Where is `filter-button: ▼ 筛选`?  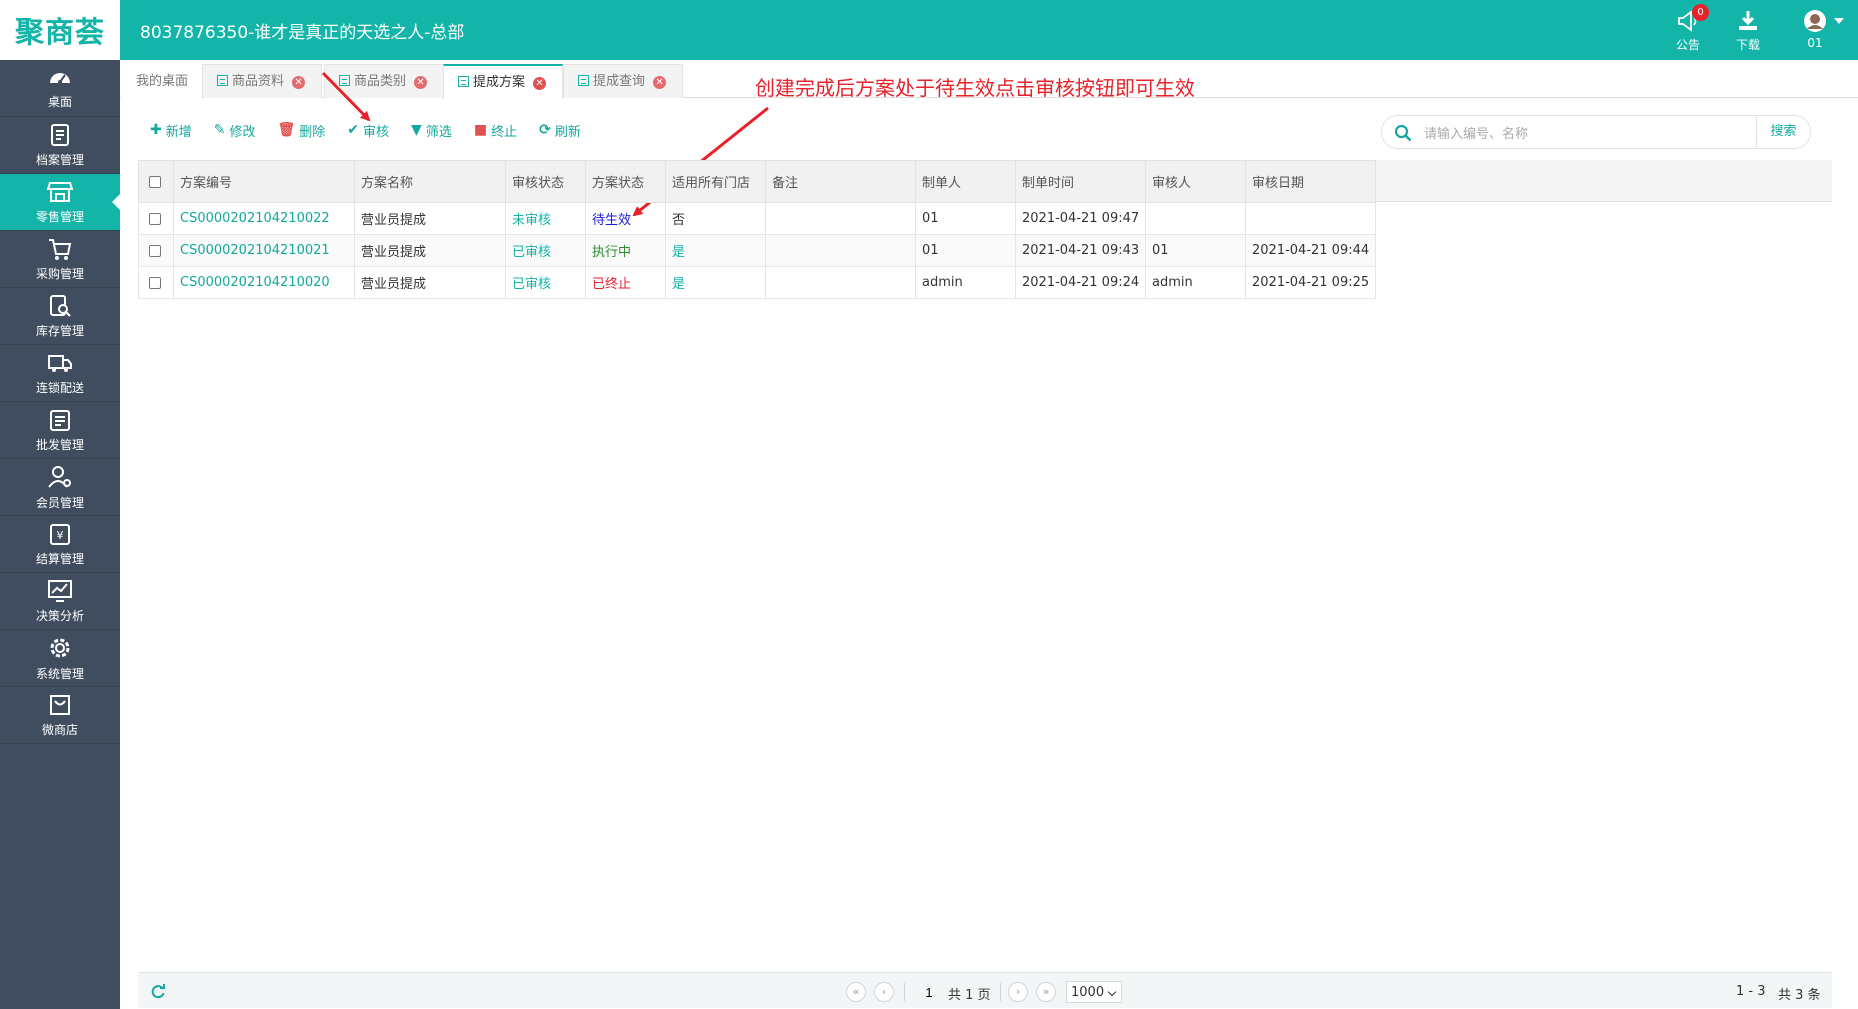
filter-button: ▼ 筛选 is located at coordinates (431, 130).